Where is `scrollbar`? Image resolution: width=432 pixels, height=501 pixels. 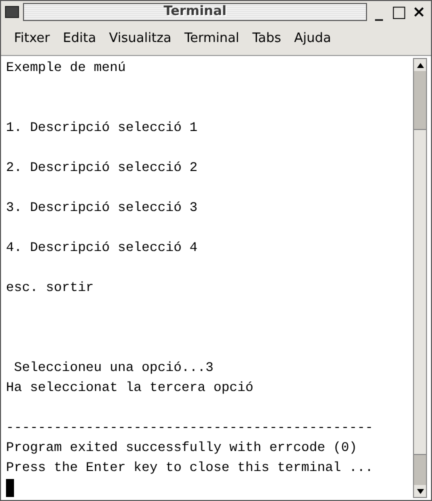 scrollbar is located at coordinates (420, 278).